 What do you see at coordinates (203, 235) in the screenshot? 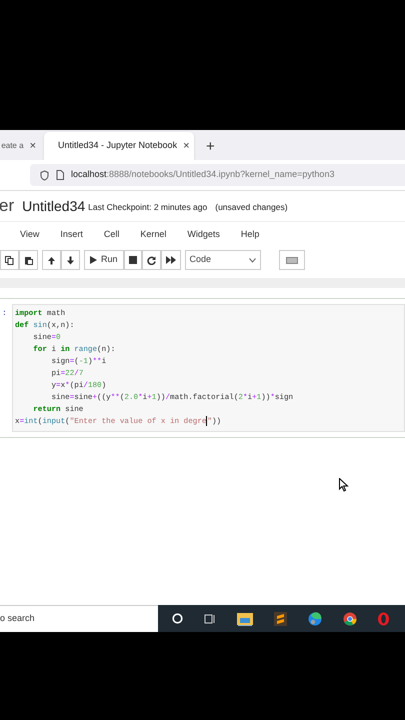
I see `menu-item: Widgets` at bounding box center [203, 235].